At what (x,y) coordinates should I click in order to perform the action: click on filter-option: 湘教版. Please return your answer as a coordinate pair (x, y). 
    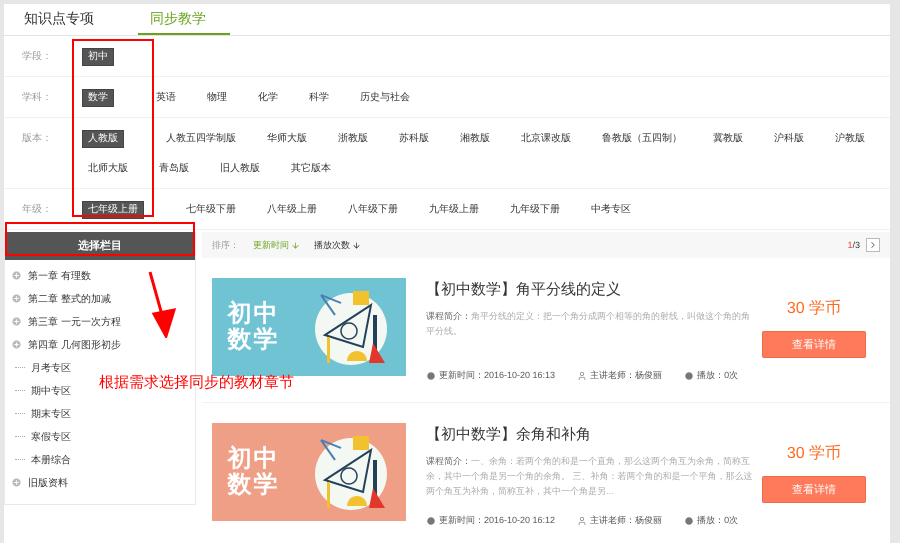
    Looking at the image, I should click on (475, 139).